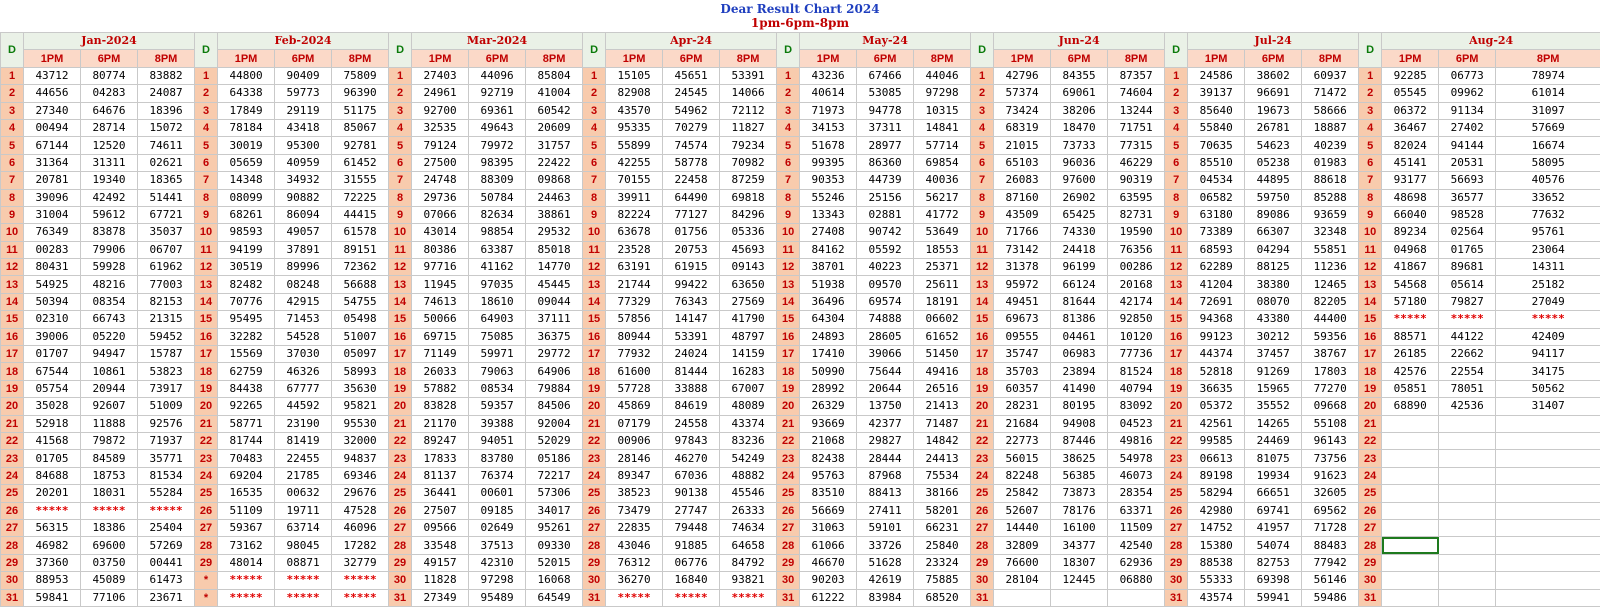 Image resolution: width=1600 pixels, height=607 pixels. I want to click on result-cell: 71728, so click(1330, 527).